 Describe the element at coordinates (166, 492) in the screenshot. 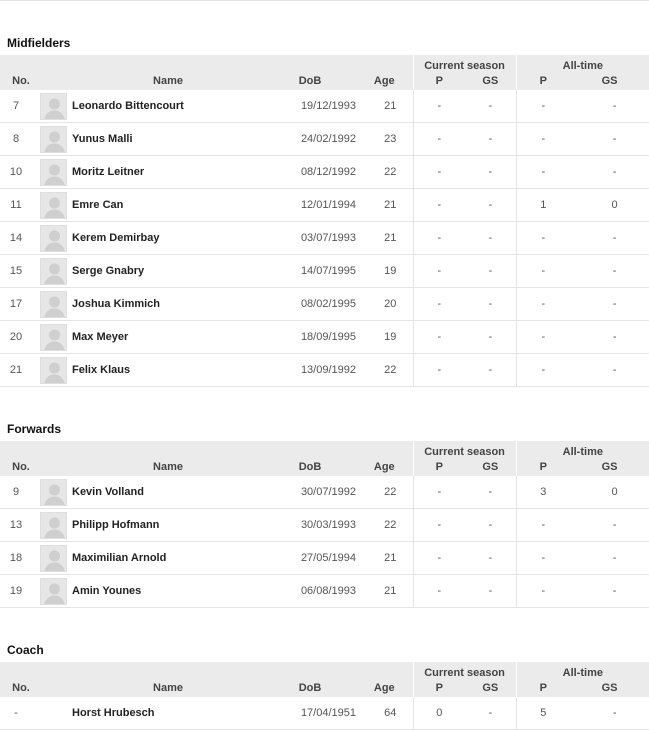

I see `player-name-link: Kevin Volland` at that location.